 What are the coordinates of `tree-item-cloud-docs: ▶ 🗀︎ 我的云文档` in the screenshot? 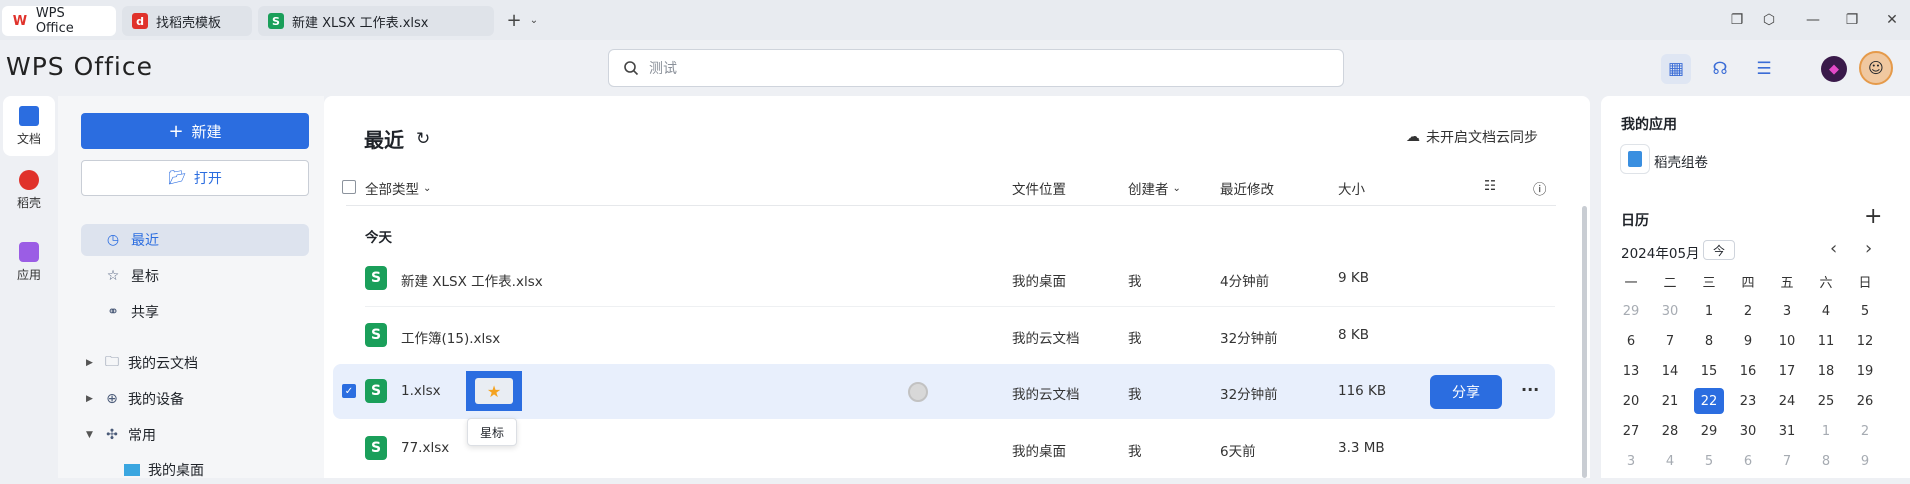 It's located at (142, 363).